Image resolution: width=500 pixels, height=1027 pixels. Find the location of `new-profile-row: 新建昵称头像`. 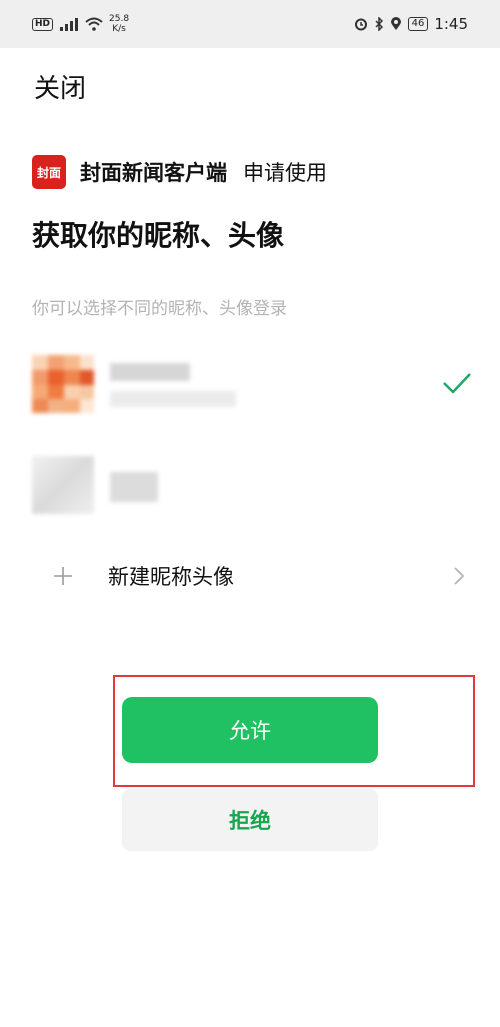

new-profile-row: 新建昵称头像 is located at coordinates (252, 576).